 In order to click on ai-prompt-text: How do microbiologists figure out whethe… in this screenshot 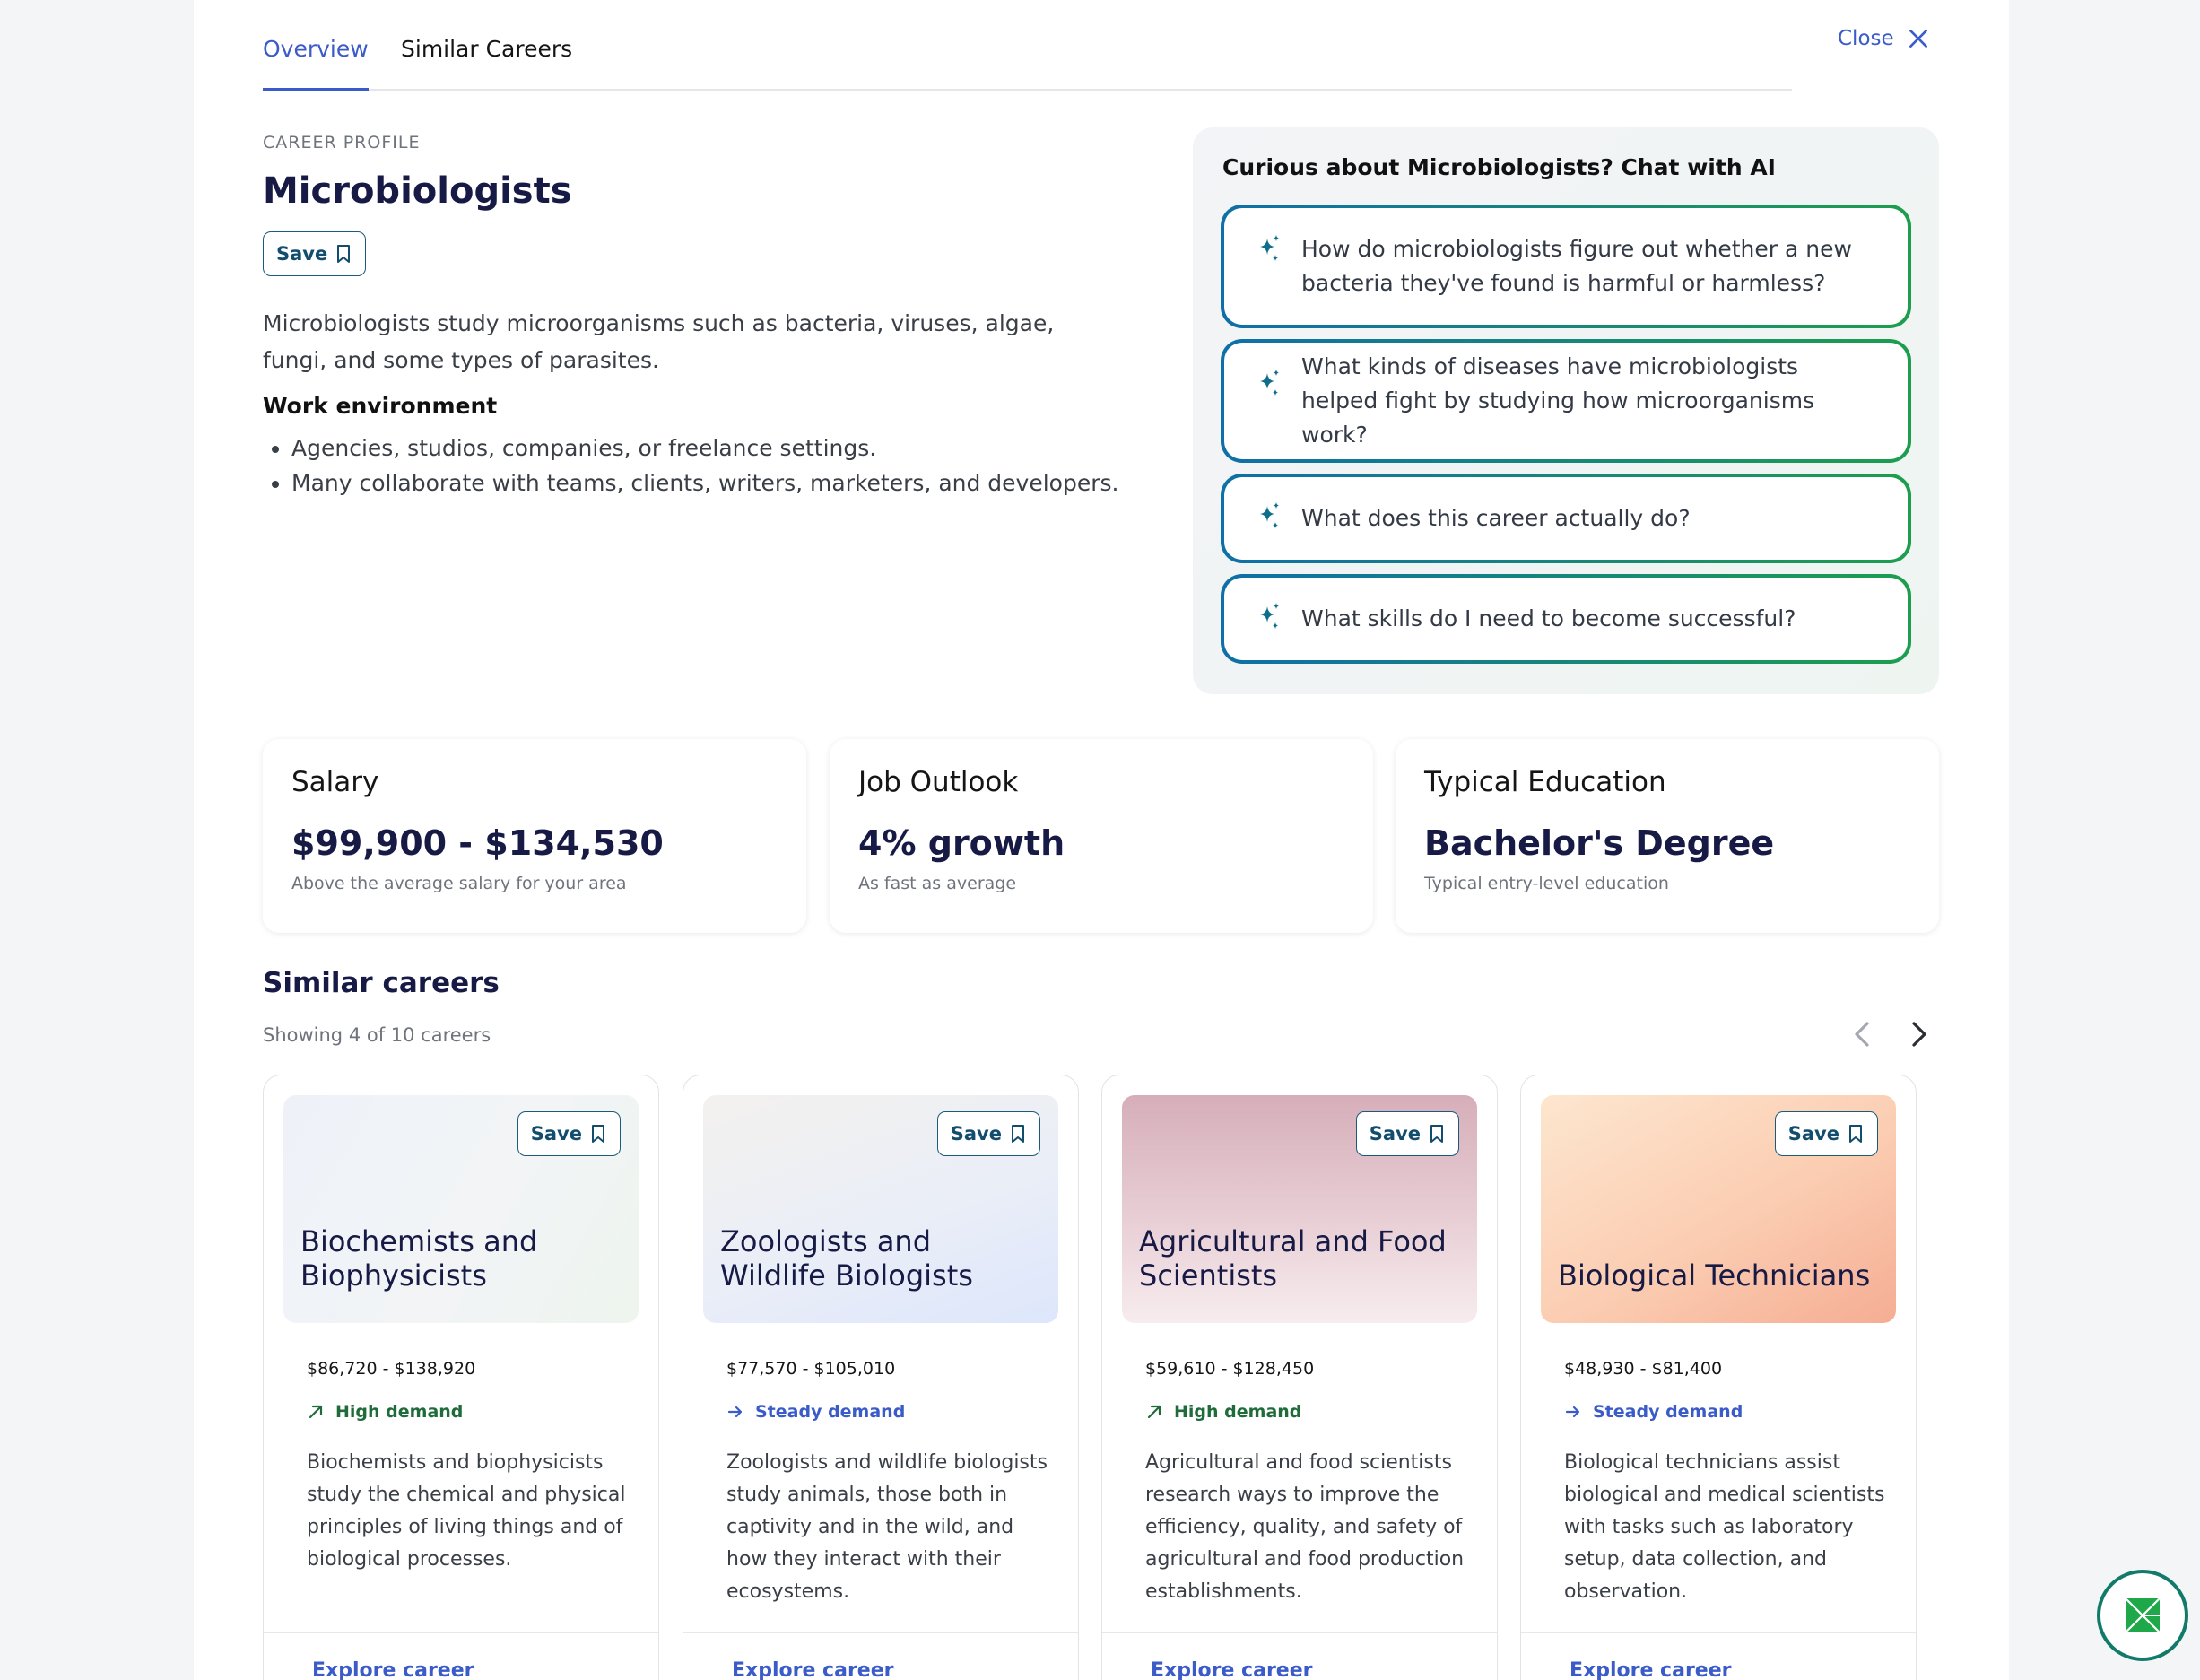, I will do `click(1576, 266)`.